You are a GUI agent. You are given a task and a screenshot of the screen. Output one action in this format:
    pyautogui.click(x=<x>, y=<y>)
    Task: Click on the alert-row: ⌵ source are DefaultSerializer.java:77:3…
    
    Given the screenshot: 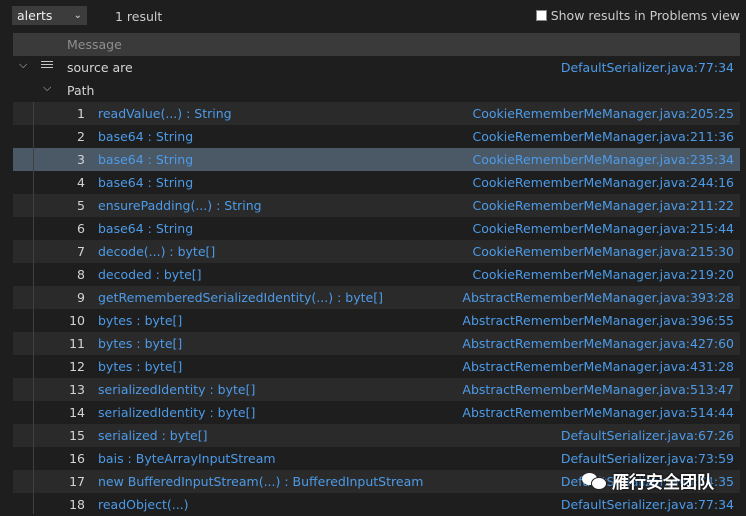 What is the action you would take?
    pyautogui.click(x=376, y=67)
    